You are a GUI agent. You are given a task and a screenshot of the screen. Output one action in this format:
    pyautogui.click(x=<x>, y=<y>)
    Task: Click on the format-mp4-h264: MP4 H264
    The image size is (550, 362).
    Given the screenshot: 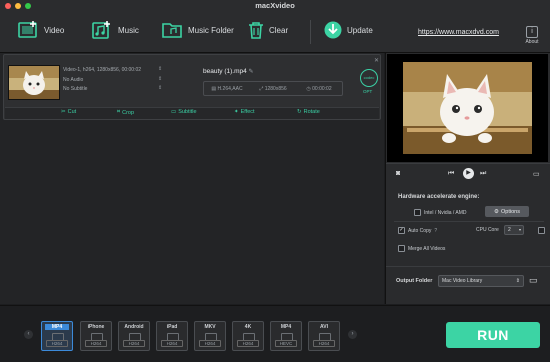 What is the action you would take?
    pyautogui.click(x=57, y=336)
    